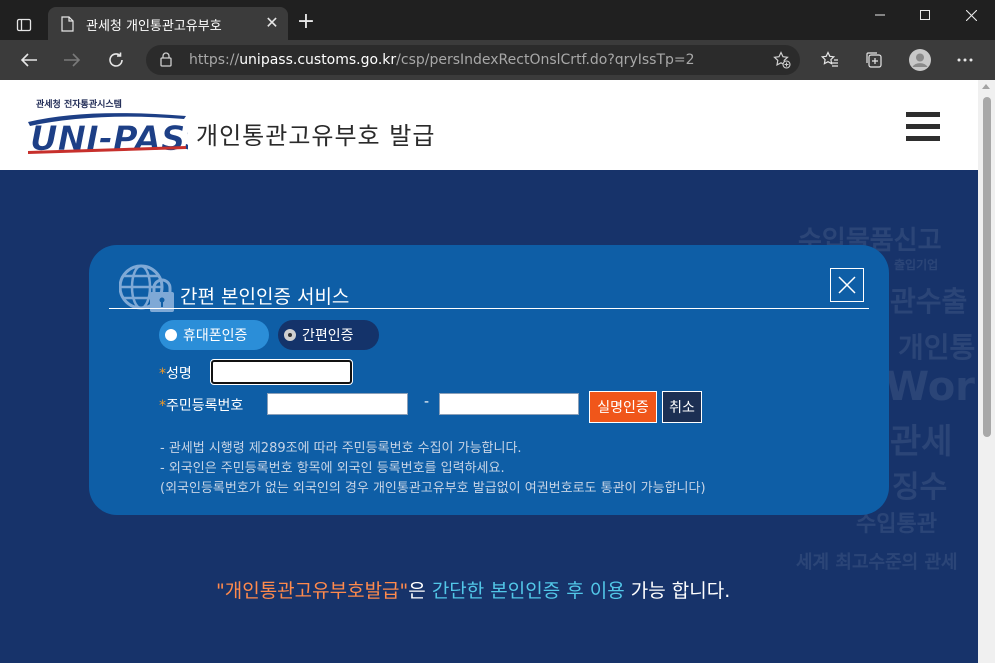 The height and width of the screenshot is (663, 995). I want to click on favorites-icon, so click(830, 60).